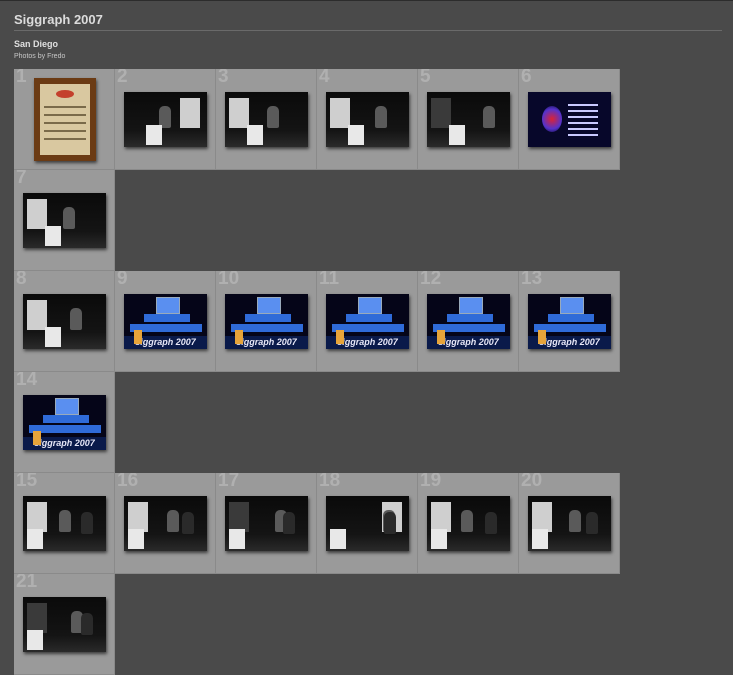  I want to click on photo-cell: 10 siggraph 2007, so click(266, 321).